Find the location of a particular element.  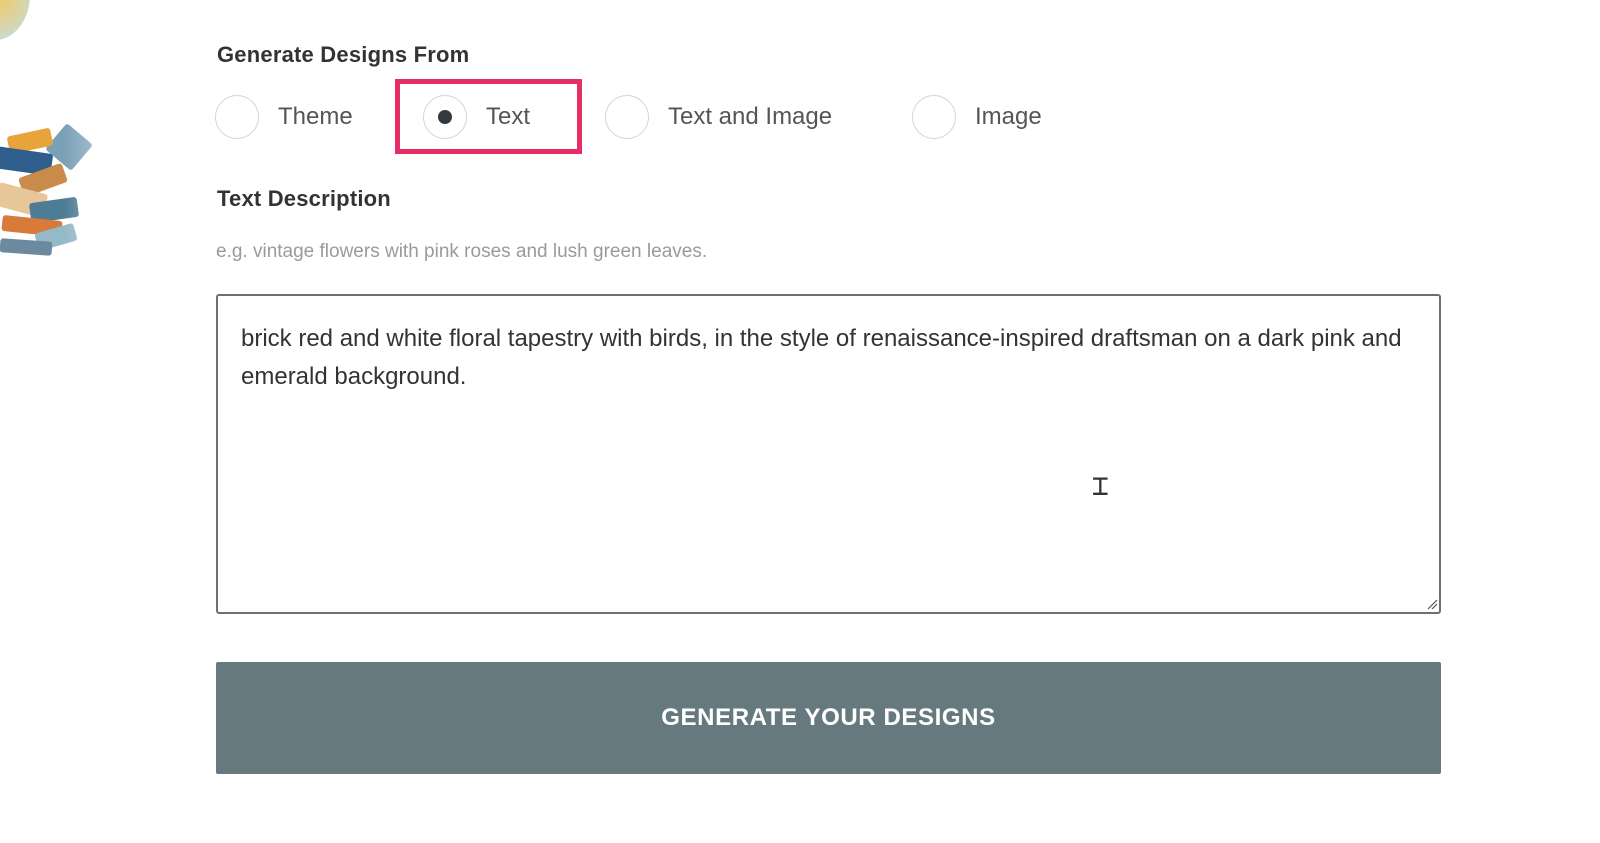

radio-option-text-and-image: Text and Image is located at coordinates (718, 117).